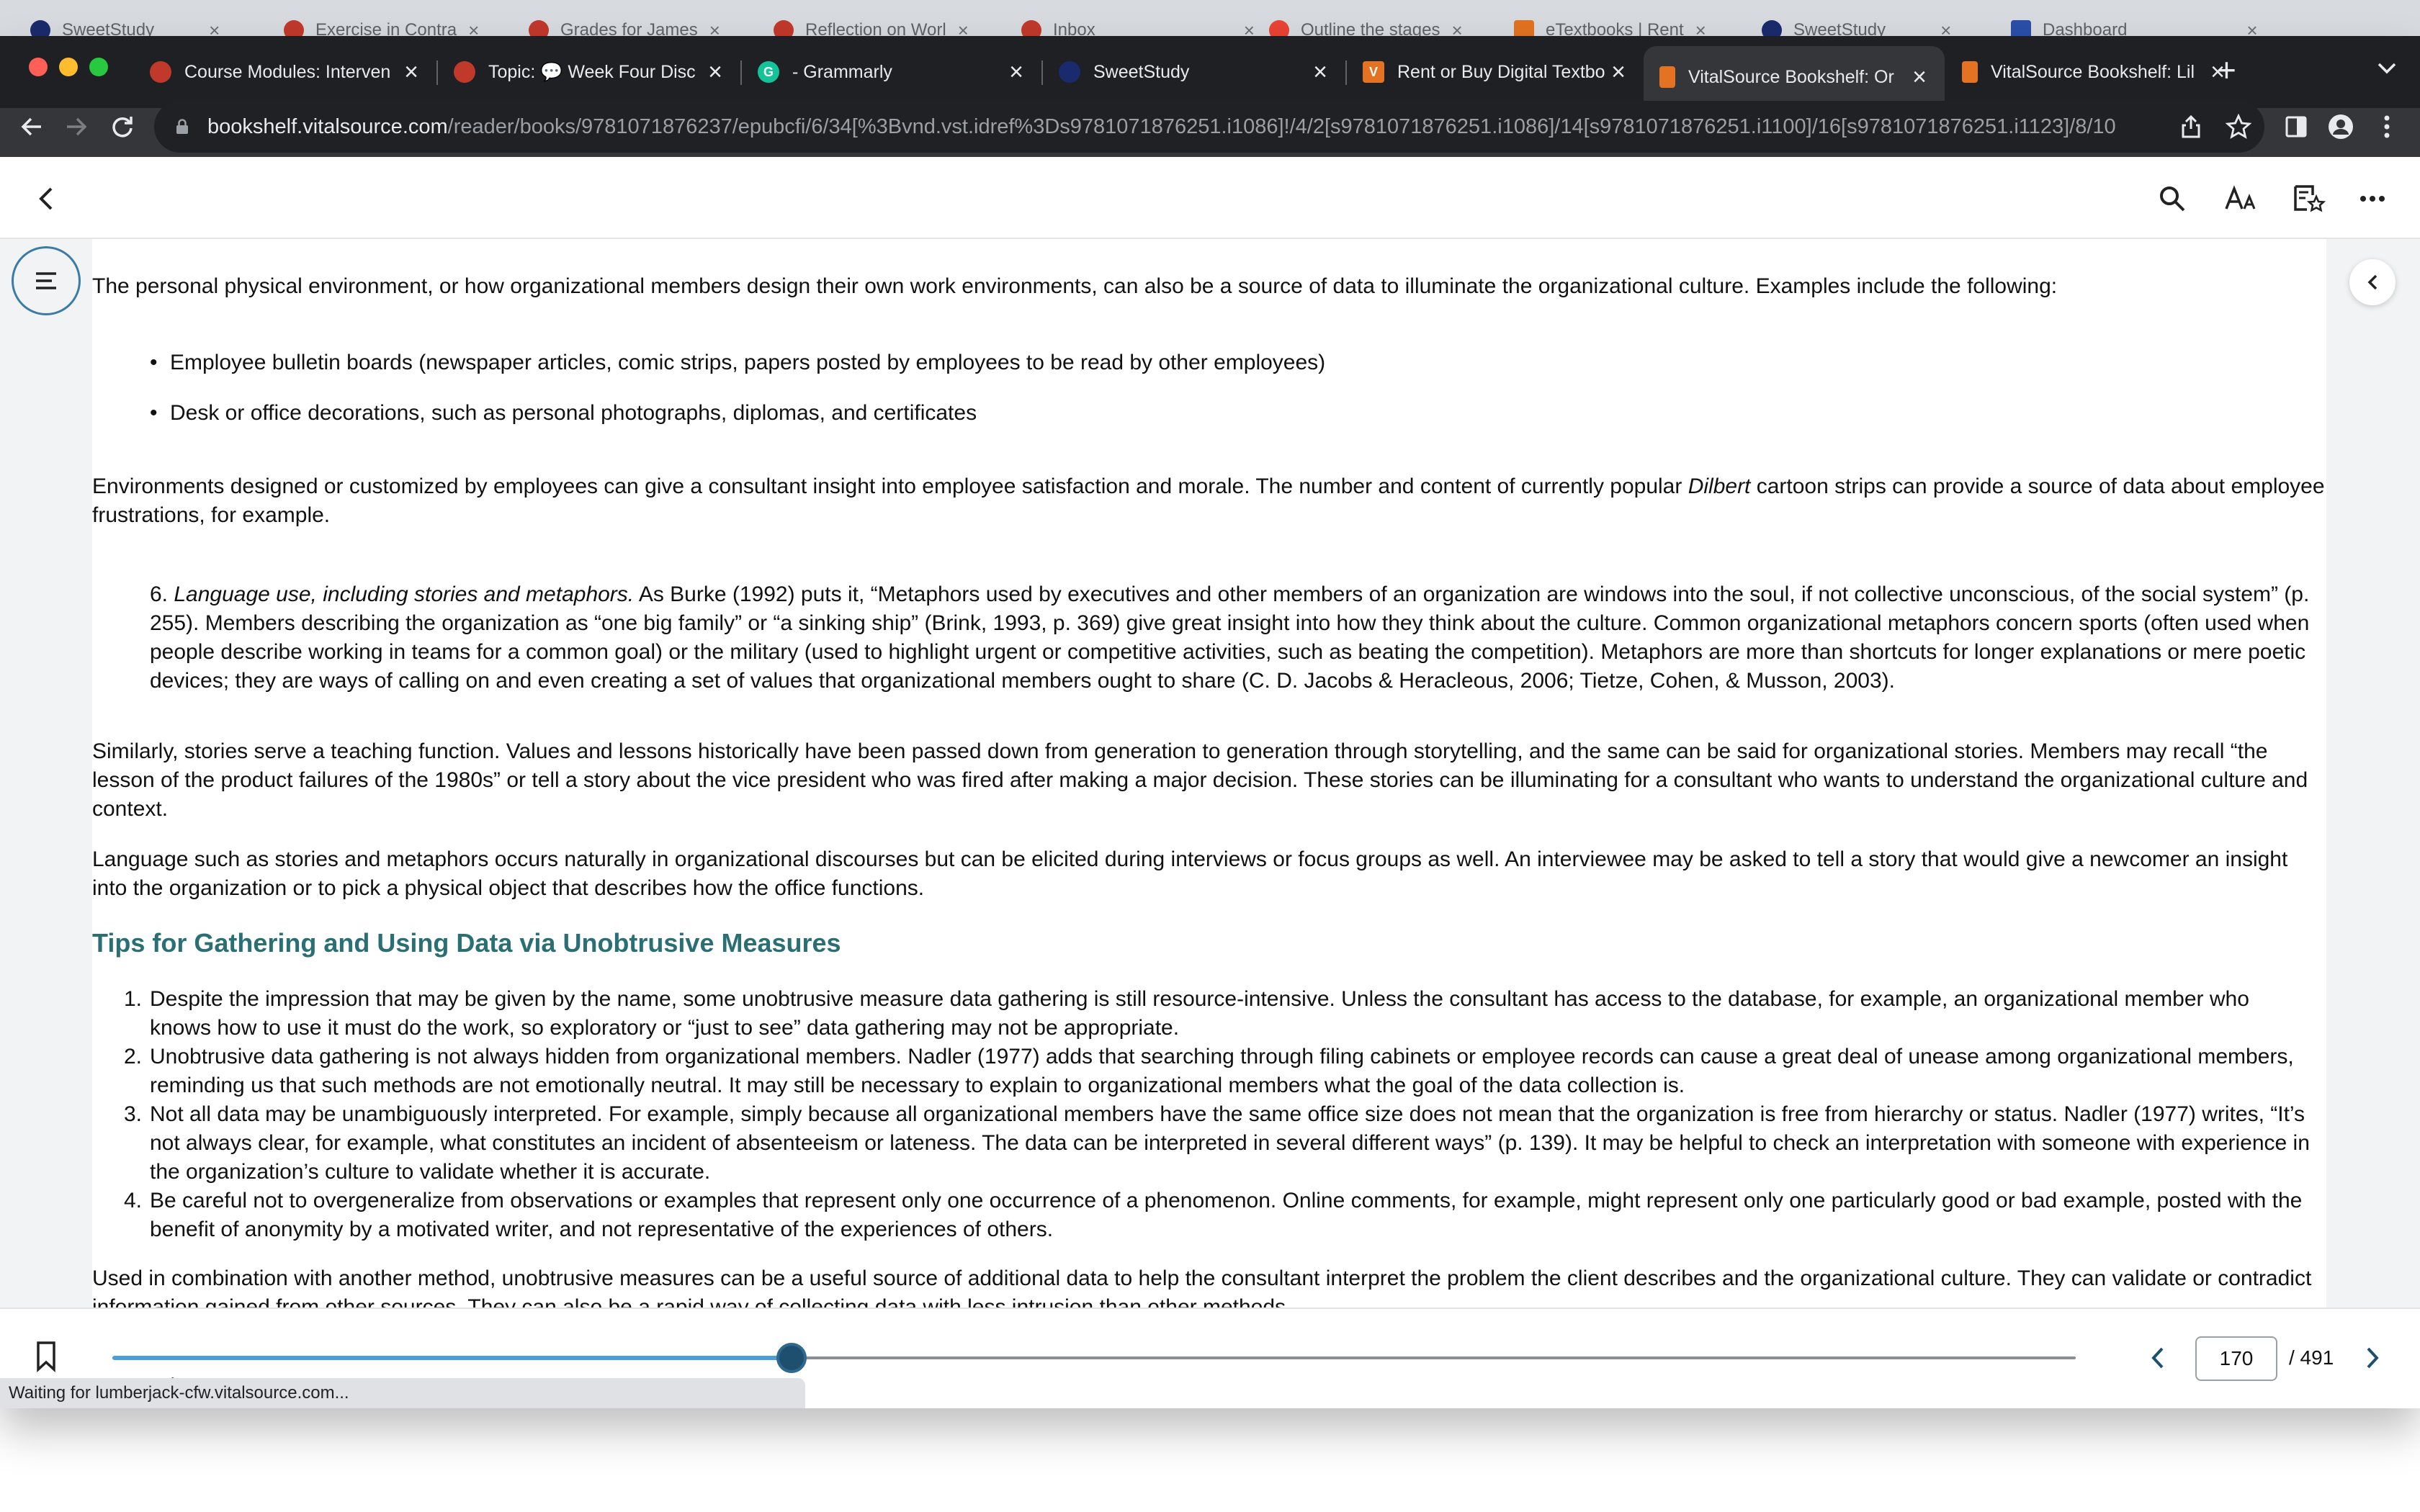  I want to click on page-slider-handle, so click(791, 1358).